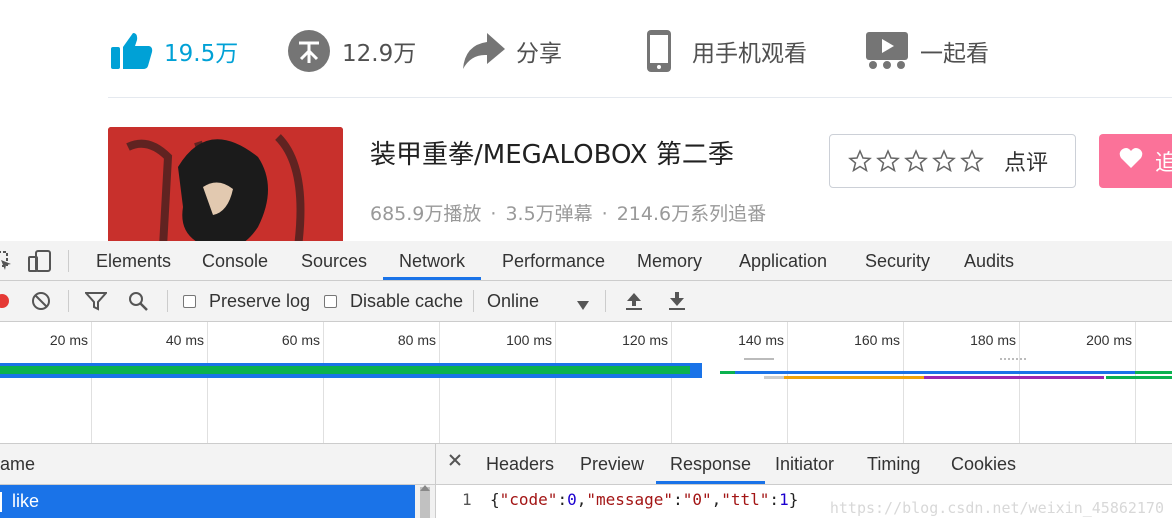  Describe the element at coordinates (529, 340) in the screenshot. I see `tick-label: 100 ms` at that location.